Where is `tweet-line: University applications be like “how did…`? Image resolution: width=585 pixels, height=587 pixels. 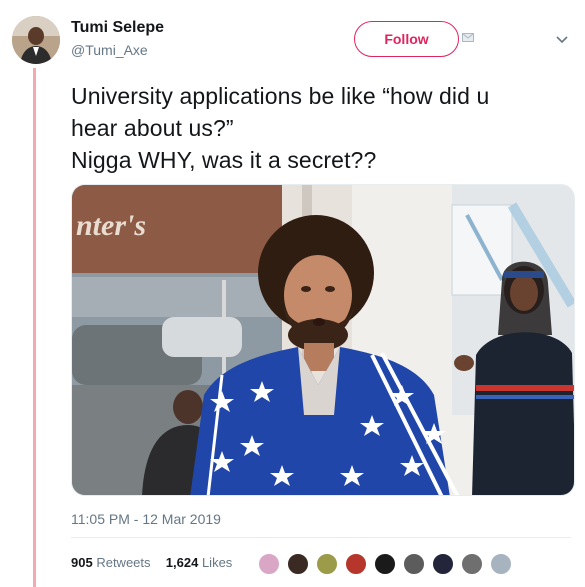 tweet-line: University applications be like “how did… is located at coordinates (280, 96).